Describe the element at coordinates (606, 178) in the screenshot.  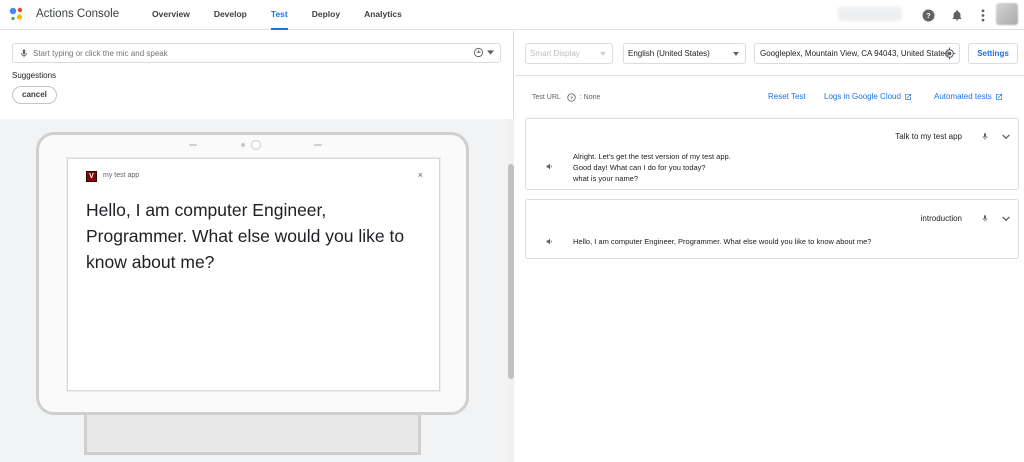
I see `response-line: what is your name?` at that location.